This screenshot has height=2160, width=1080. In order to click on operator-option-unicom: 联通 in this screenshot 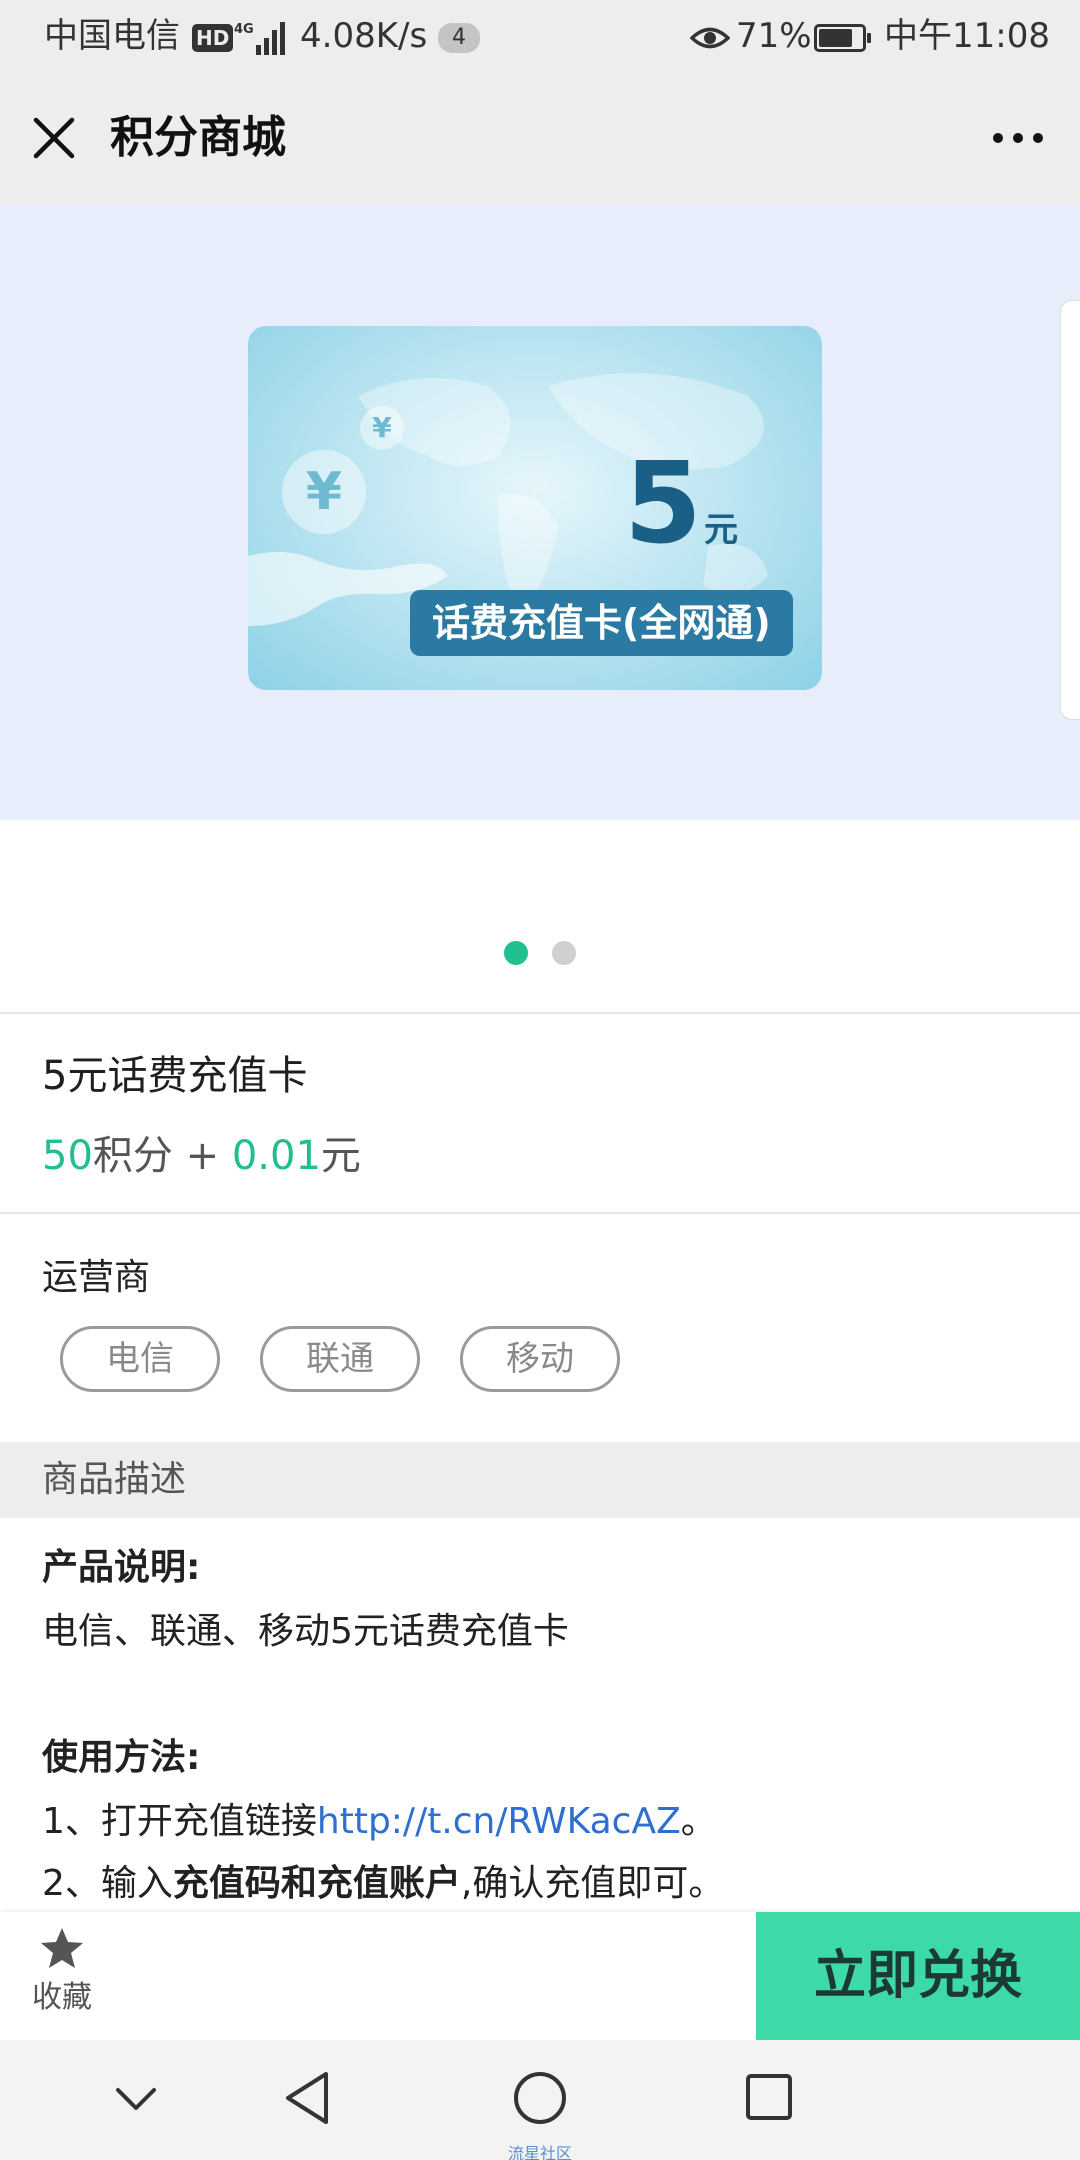, I will do `click(340, 1359)`.